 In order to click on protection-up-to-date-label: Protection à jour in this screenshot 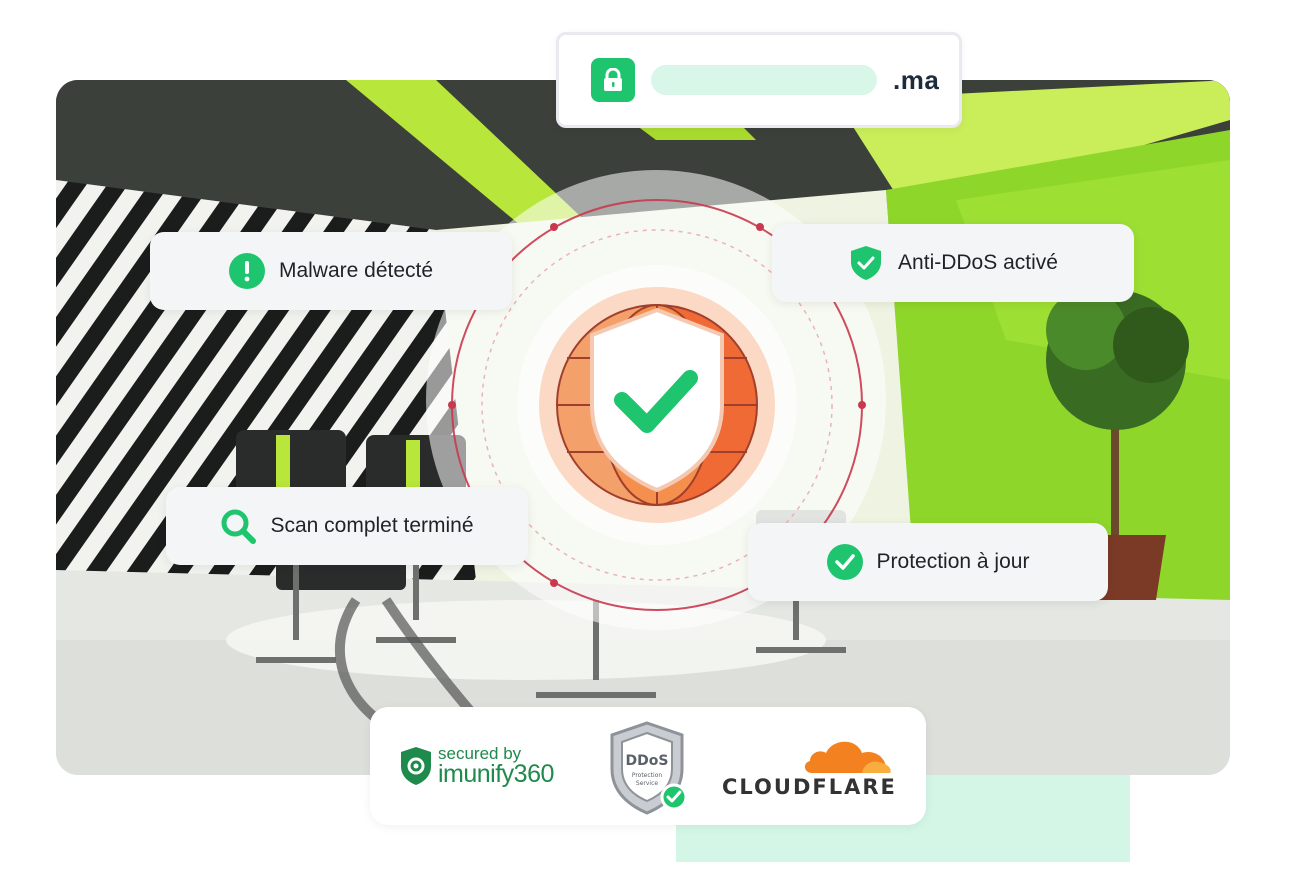, I will do `click(953, 561)`.